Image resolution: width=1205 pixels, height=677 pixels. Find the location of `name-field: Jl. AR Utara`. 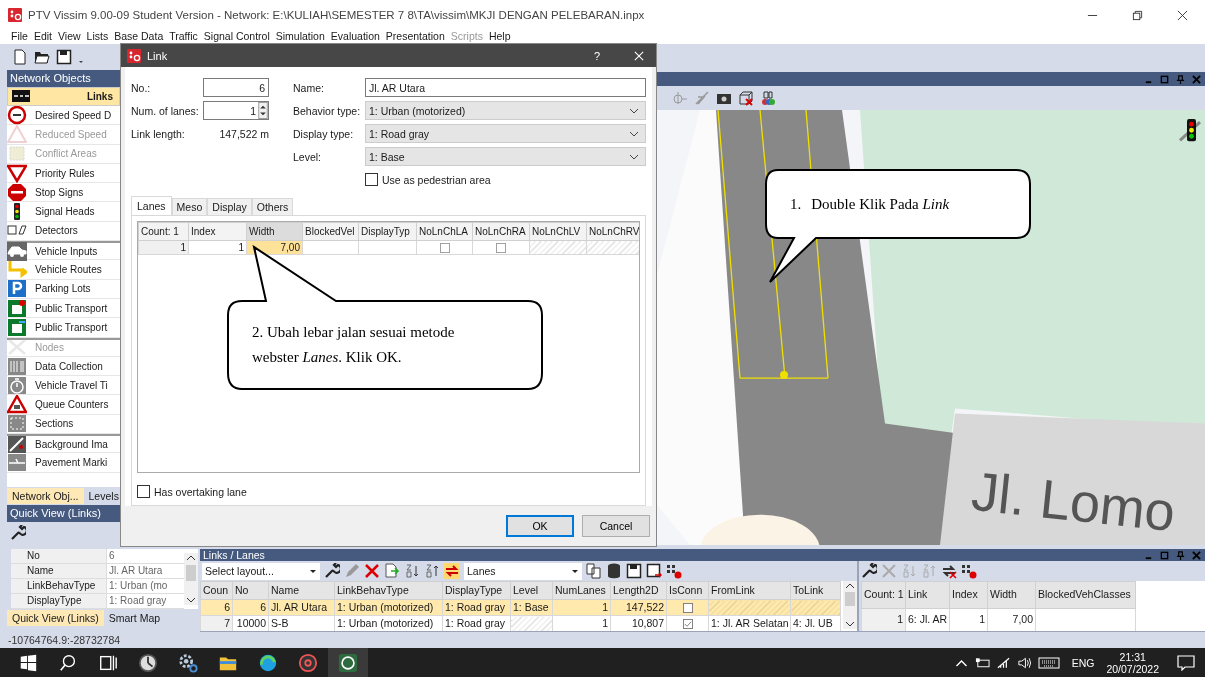

name-field: Jl. AR Utara is located at coordinates (505, 87).